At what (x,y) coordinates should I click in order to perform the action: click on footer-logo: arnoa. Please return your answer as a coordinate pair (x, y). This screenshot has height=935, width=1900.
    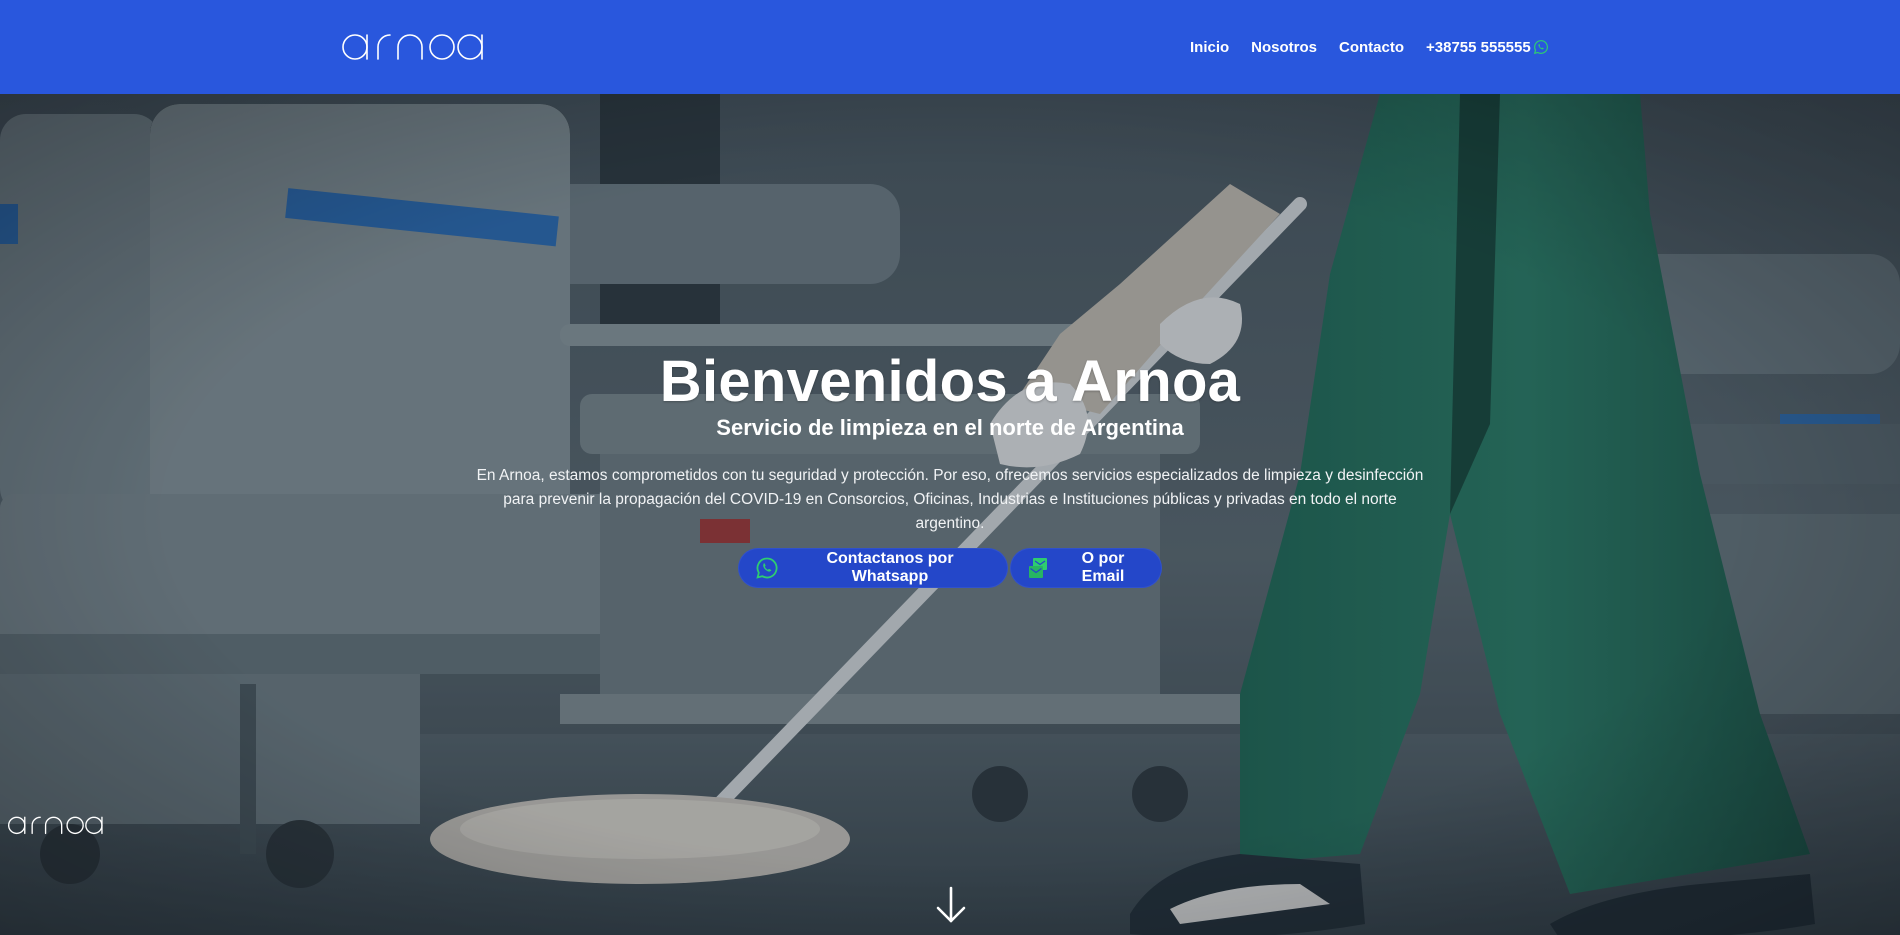
    Looking at the image, I should click on (59, 826).